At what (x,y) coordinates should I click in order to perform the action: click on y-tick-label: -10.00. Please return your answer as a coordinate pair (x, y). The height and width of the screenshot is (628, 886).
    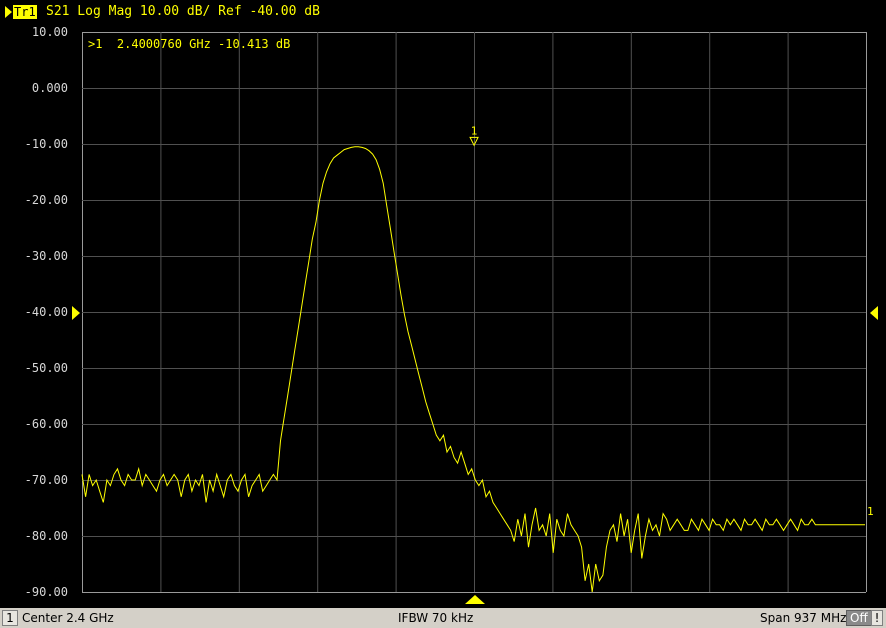
    Looking at the image, I should click on (46, 144).